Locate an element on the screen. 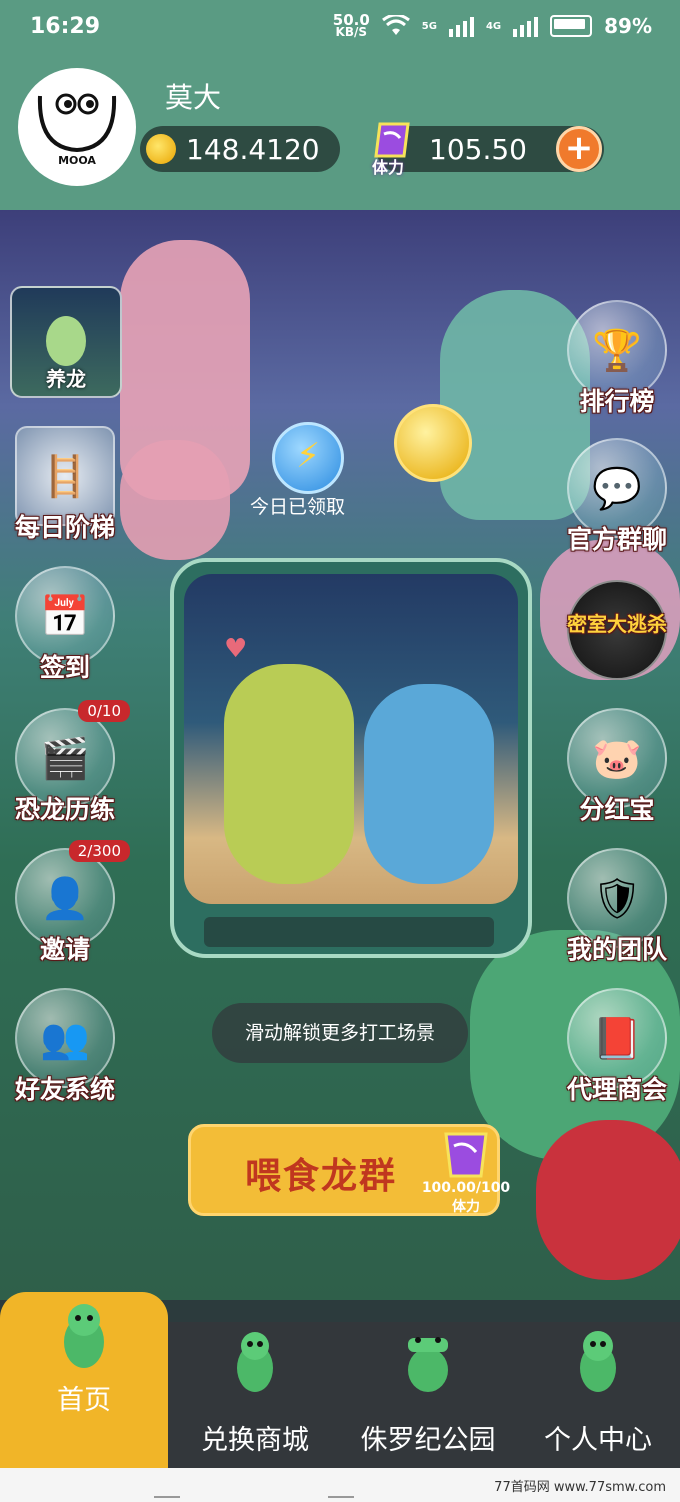 This screenshot has height=1502, width=680. dino-mall-icon is located at coordinates (255, 1362).